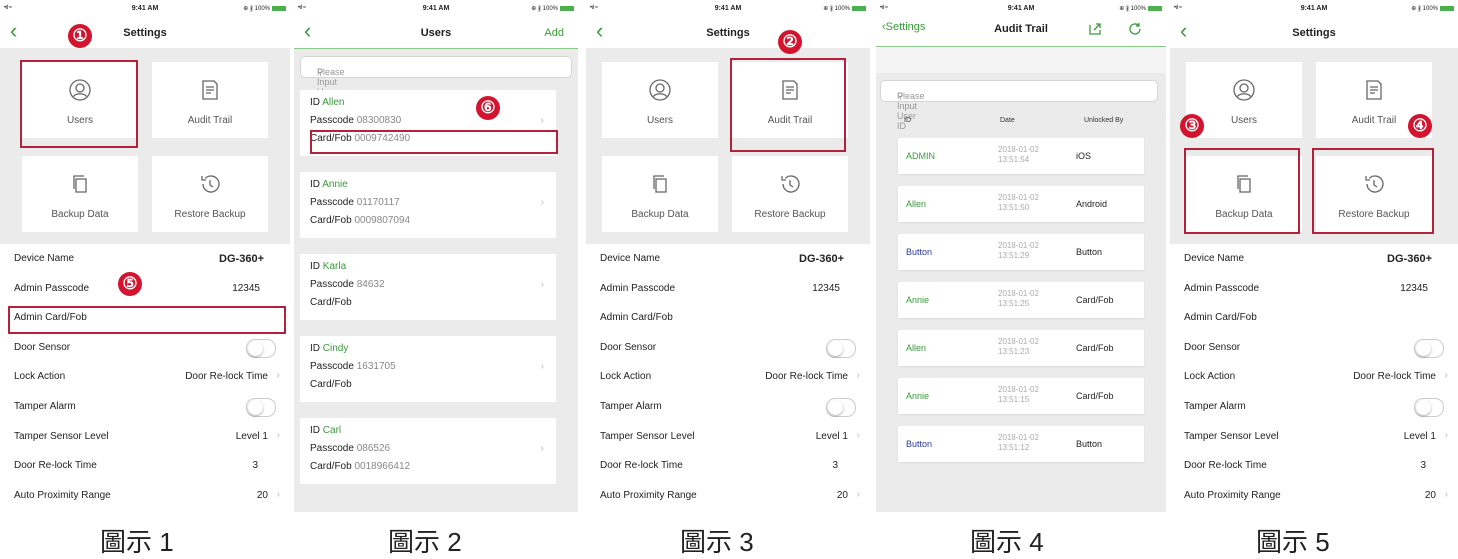 The image size is (1458, 559). I want to click on audit-date-day: 2018-01-02, so click(1018, 197).